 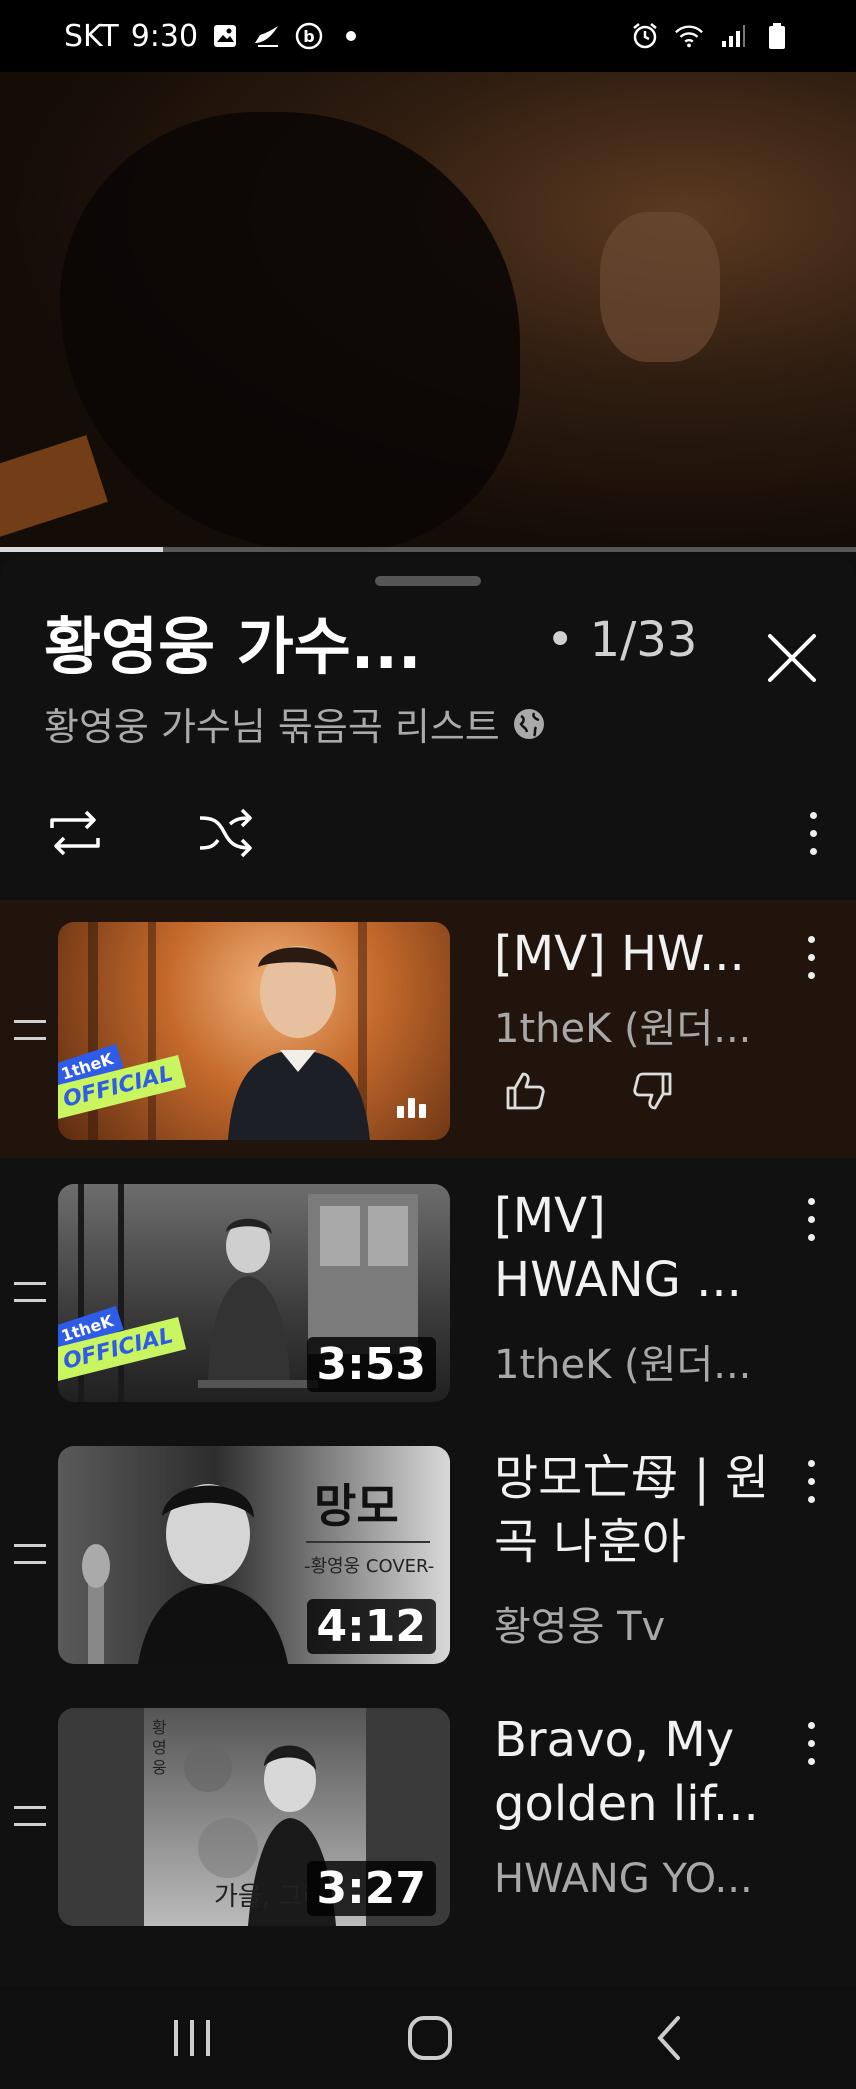 I want to click on back-button, so click(x=670, y=2038).